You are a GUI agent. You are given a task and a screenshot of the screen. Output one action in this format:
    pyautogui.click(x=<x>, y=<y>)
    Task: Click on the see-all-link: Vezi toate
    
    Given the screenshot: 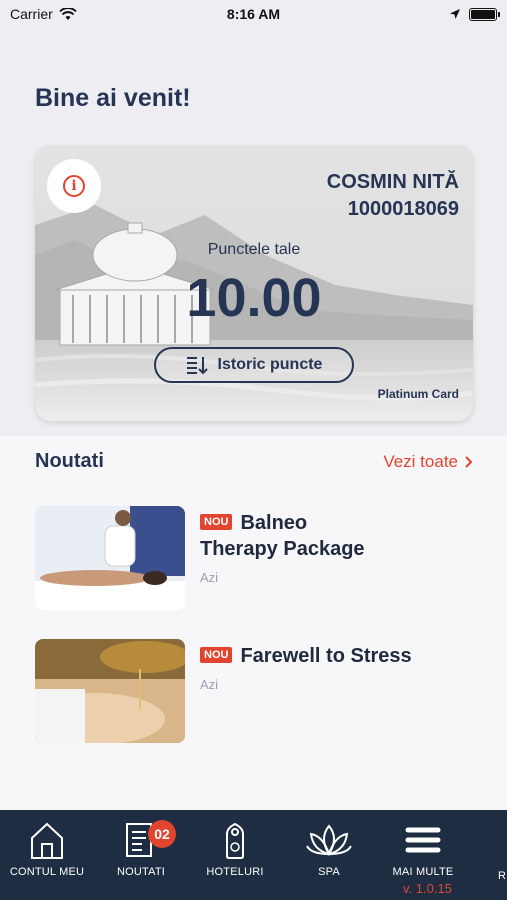 What is the action you would take?
    pyautogui.click(x=428, y=462)
    